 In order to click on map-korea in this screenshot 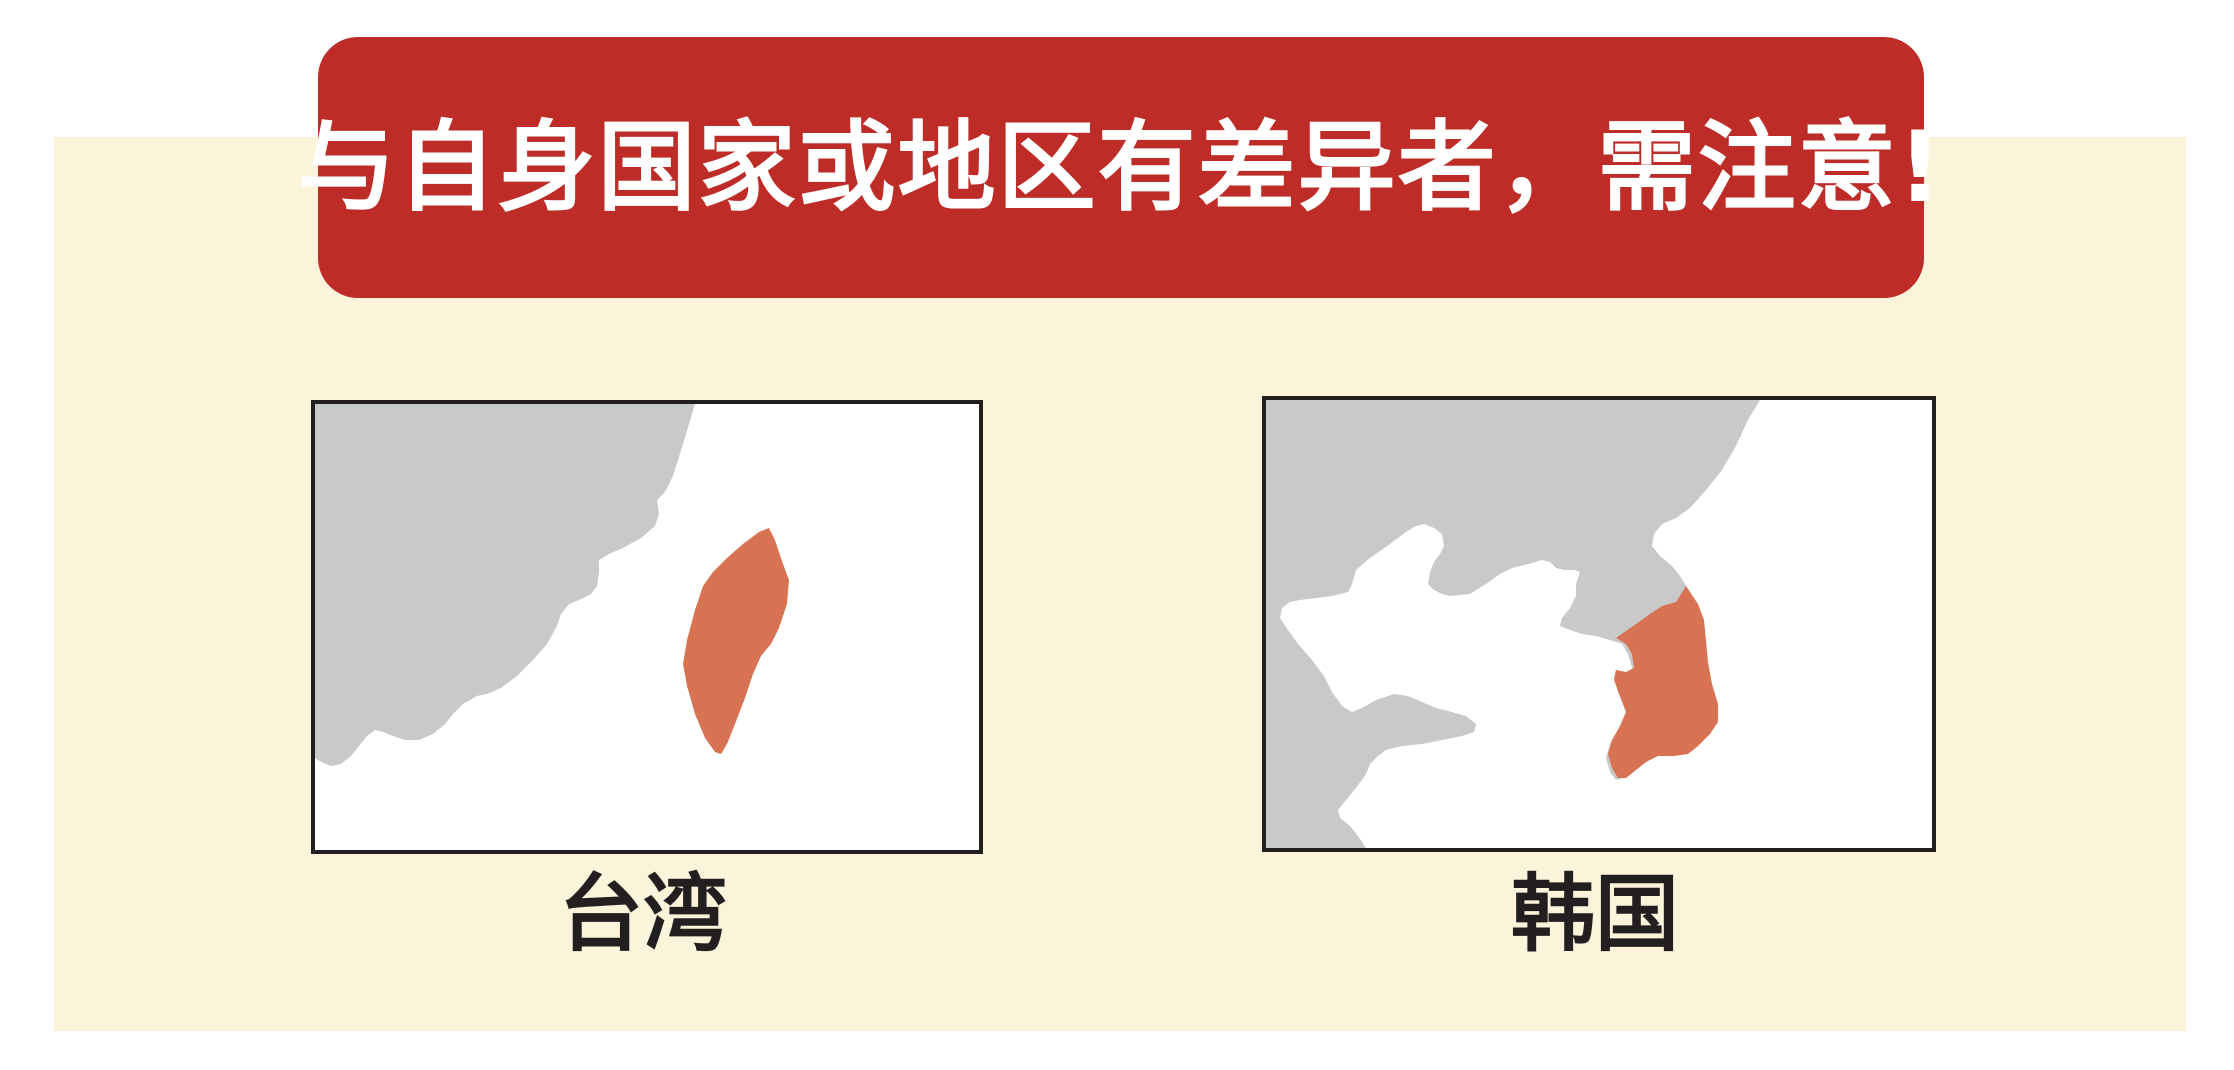, I will do `click(1599, 624)`.